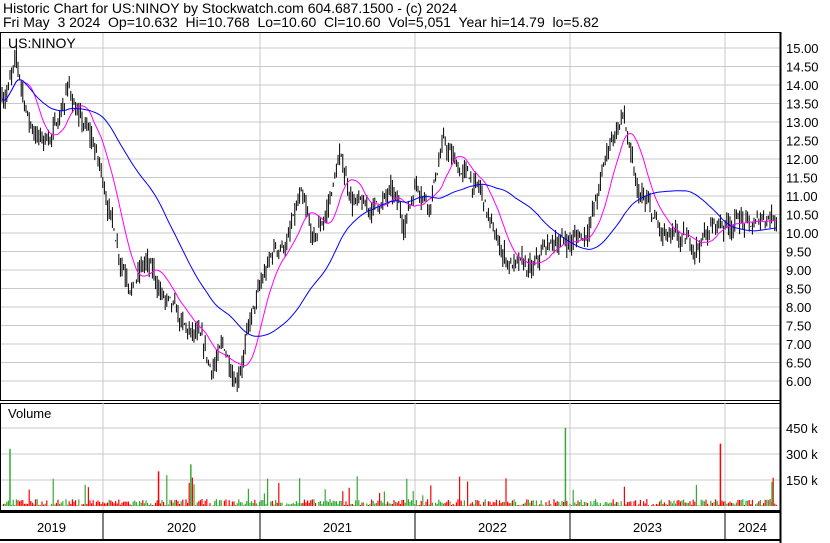 This screenshot has height=543, width=830. Describe the element at coordinates (337, 527) in the screenshot. I see `year-label: 2021` at that location.